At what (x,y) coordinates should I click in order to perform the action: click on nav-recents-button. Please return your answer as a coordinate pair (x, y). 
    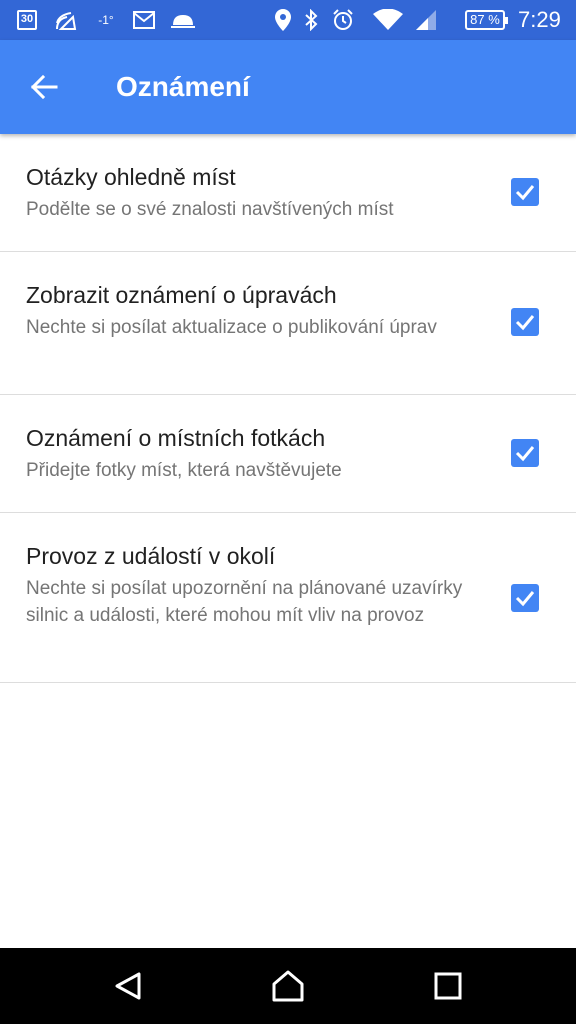
    Looking at the image, I should click on (448, 986).